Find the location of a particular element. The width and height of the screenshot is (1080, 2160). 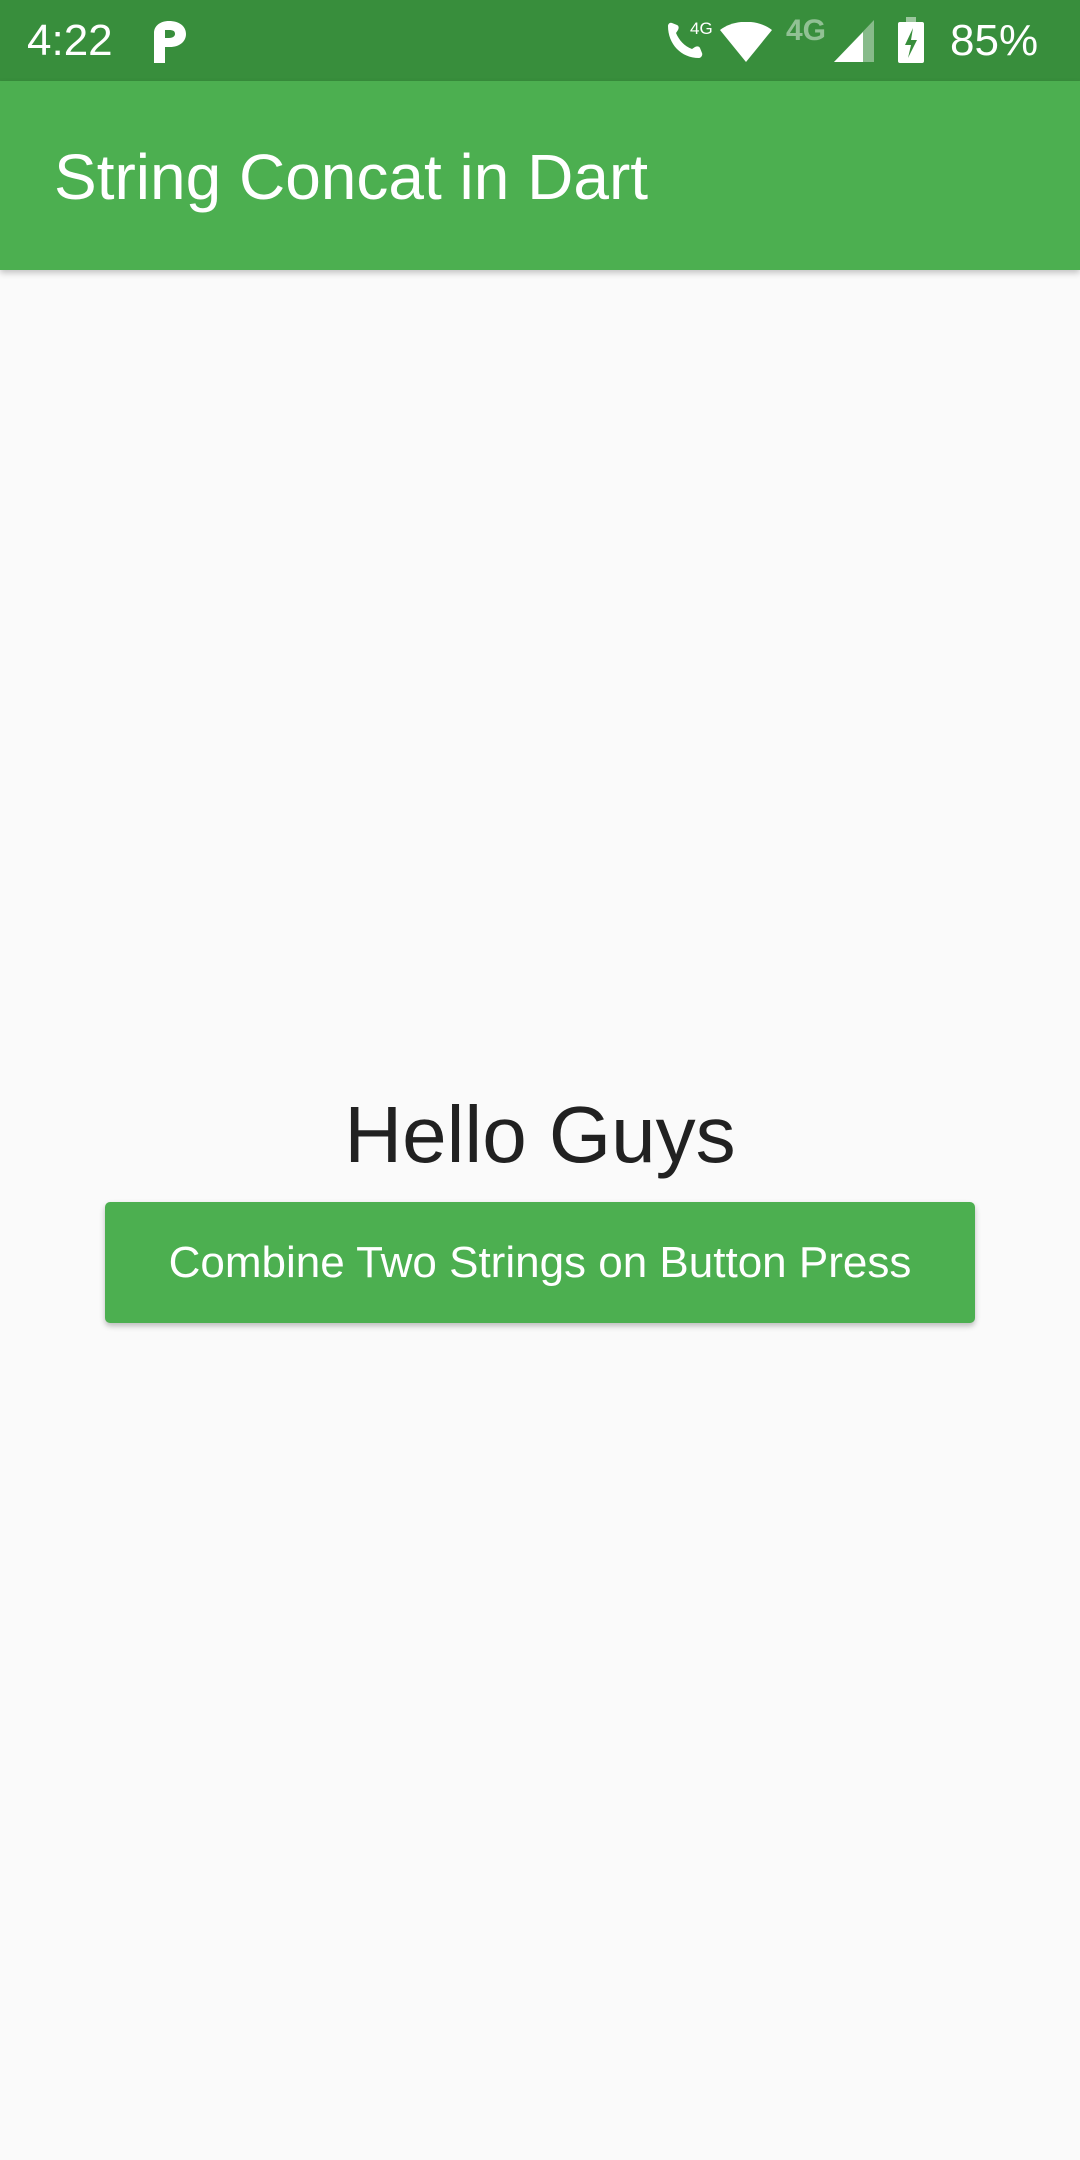

volte-call-icon: 4G is located at coordinates (690, 38).